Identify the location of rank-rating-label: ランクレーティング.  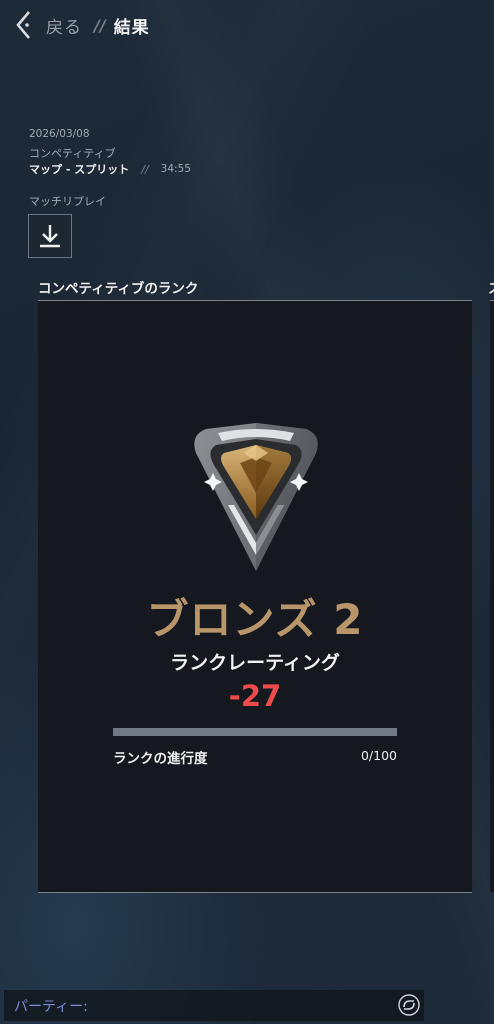
(255, 663).